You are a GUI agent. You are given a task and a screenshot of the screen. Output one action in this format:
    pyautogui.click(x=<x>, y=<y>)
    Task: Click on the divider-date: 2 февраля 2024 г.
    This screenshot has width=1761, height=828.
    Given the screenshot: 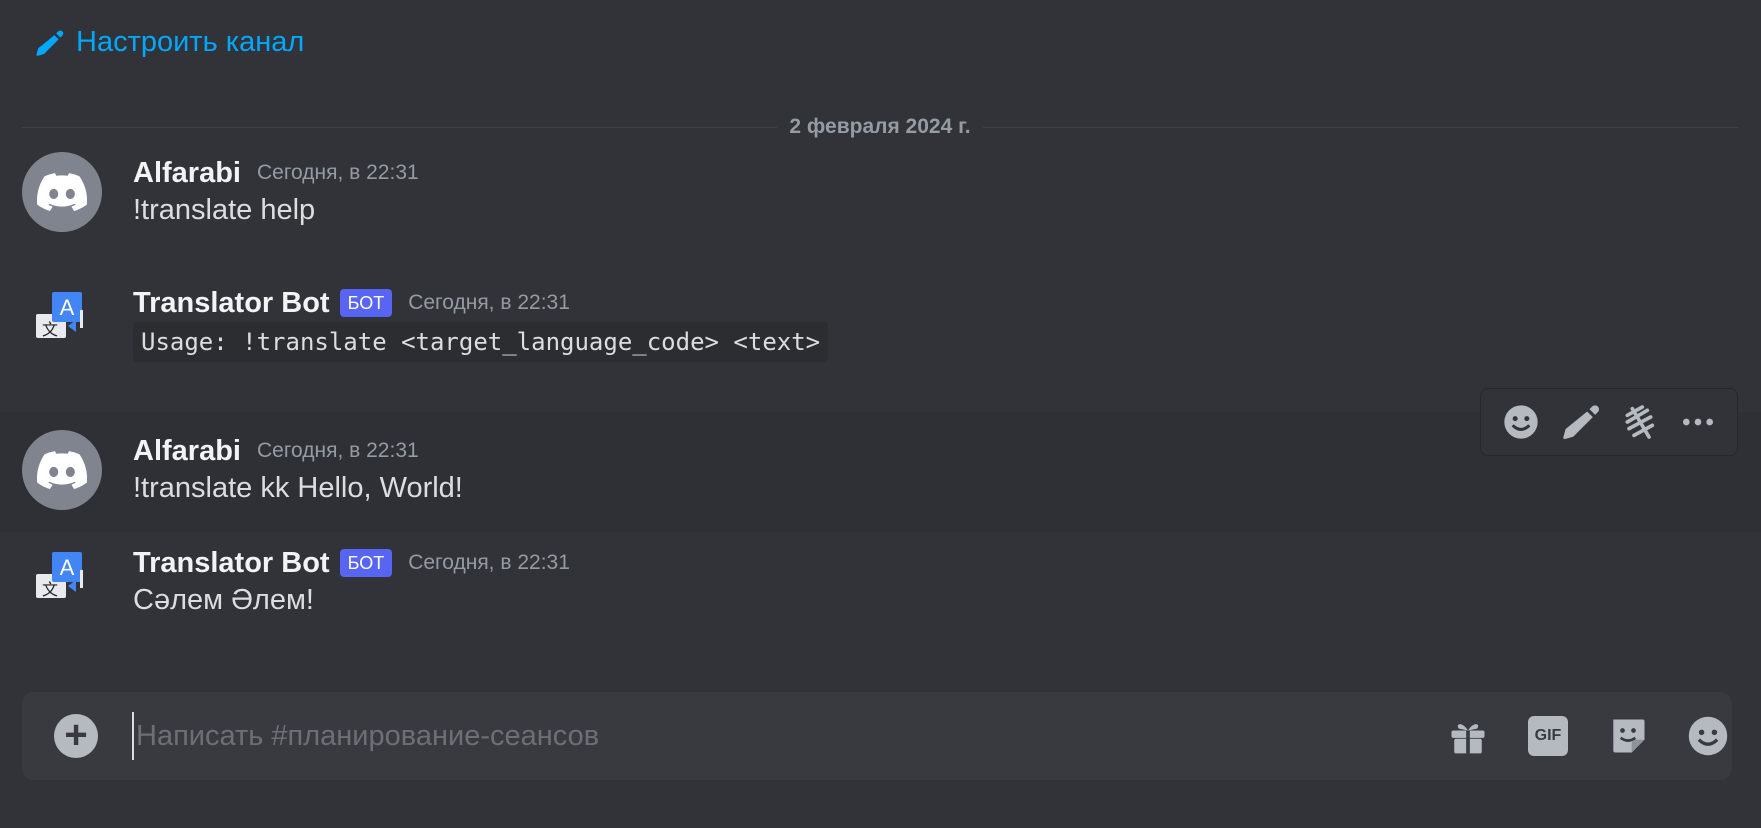 What is the action you would take?
    pyautogui.click(x=880, y=126)
    